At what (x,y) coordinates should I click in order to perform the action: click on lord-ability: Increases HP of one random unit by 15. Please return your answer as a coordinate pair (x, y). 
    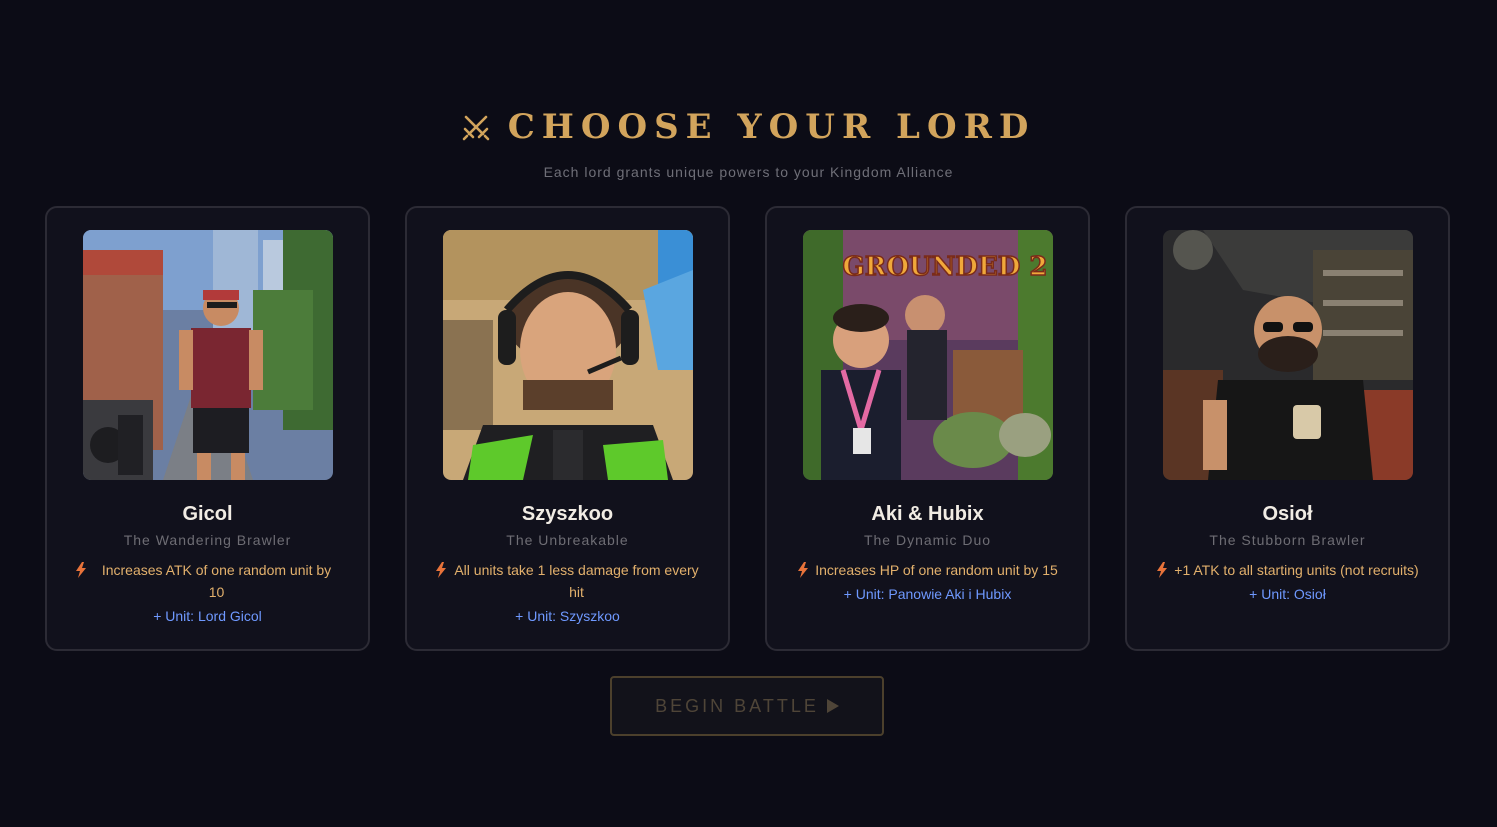
    Looking at the image, I should click on (927, 570).